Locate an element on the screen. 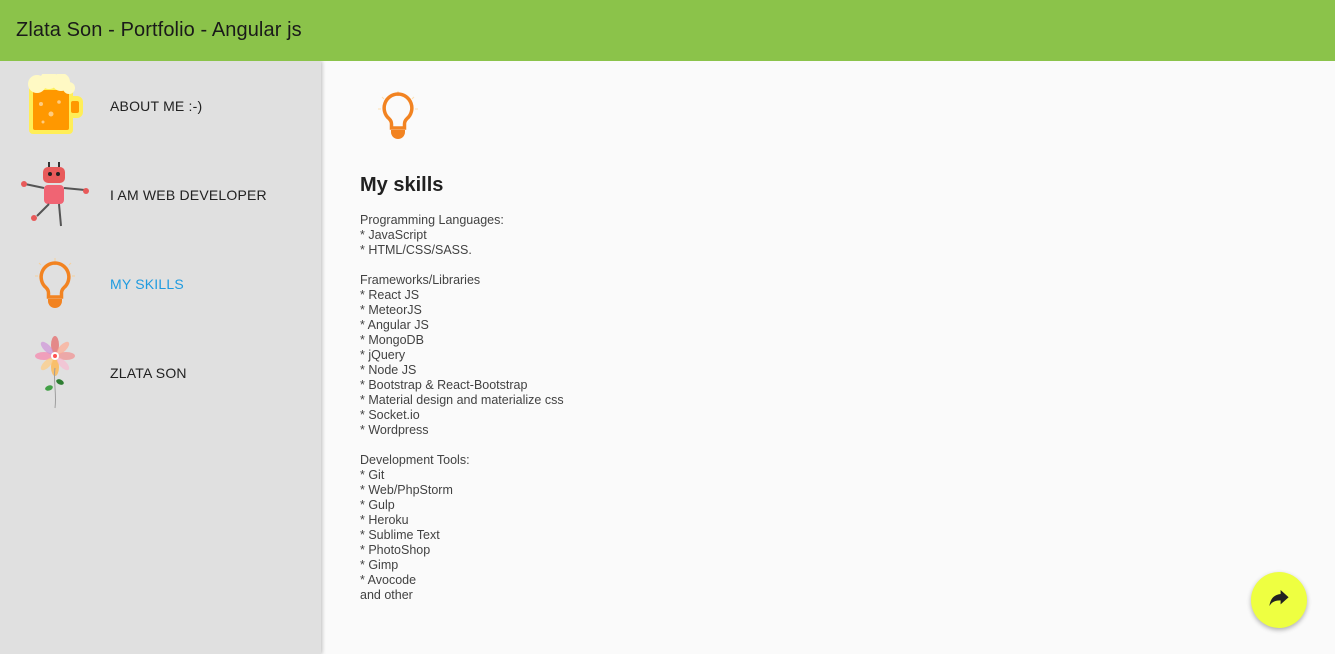 The width and height of the screenshot is (1335, 654). share-arrow-icon is located at coordinates (1279, 600).